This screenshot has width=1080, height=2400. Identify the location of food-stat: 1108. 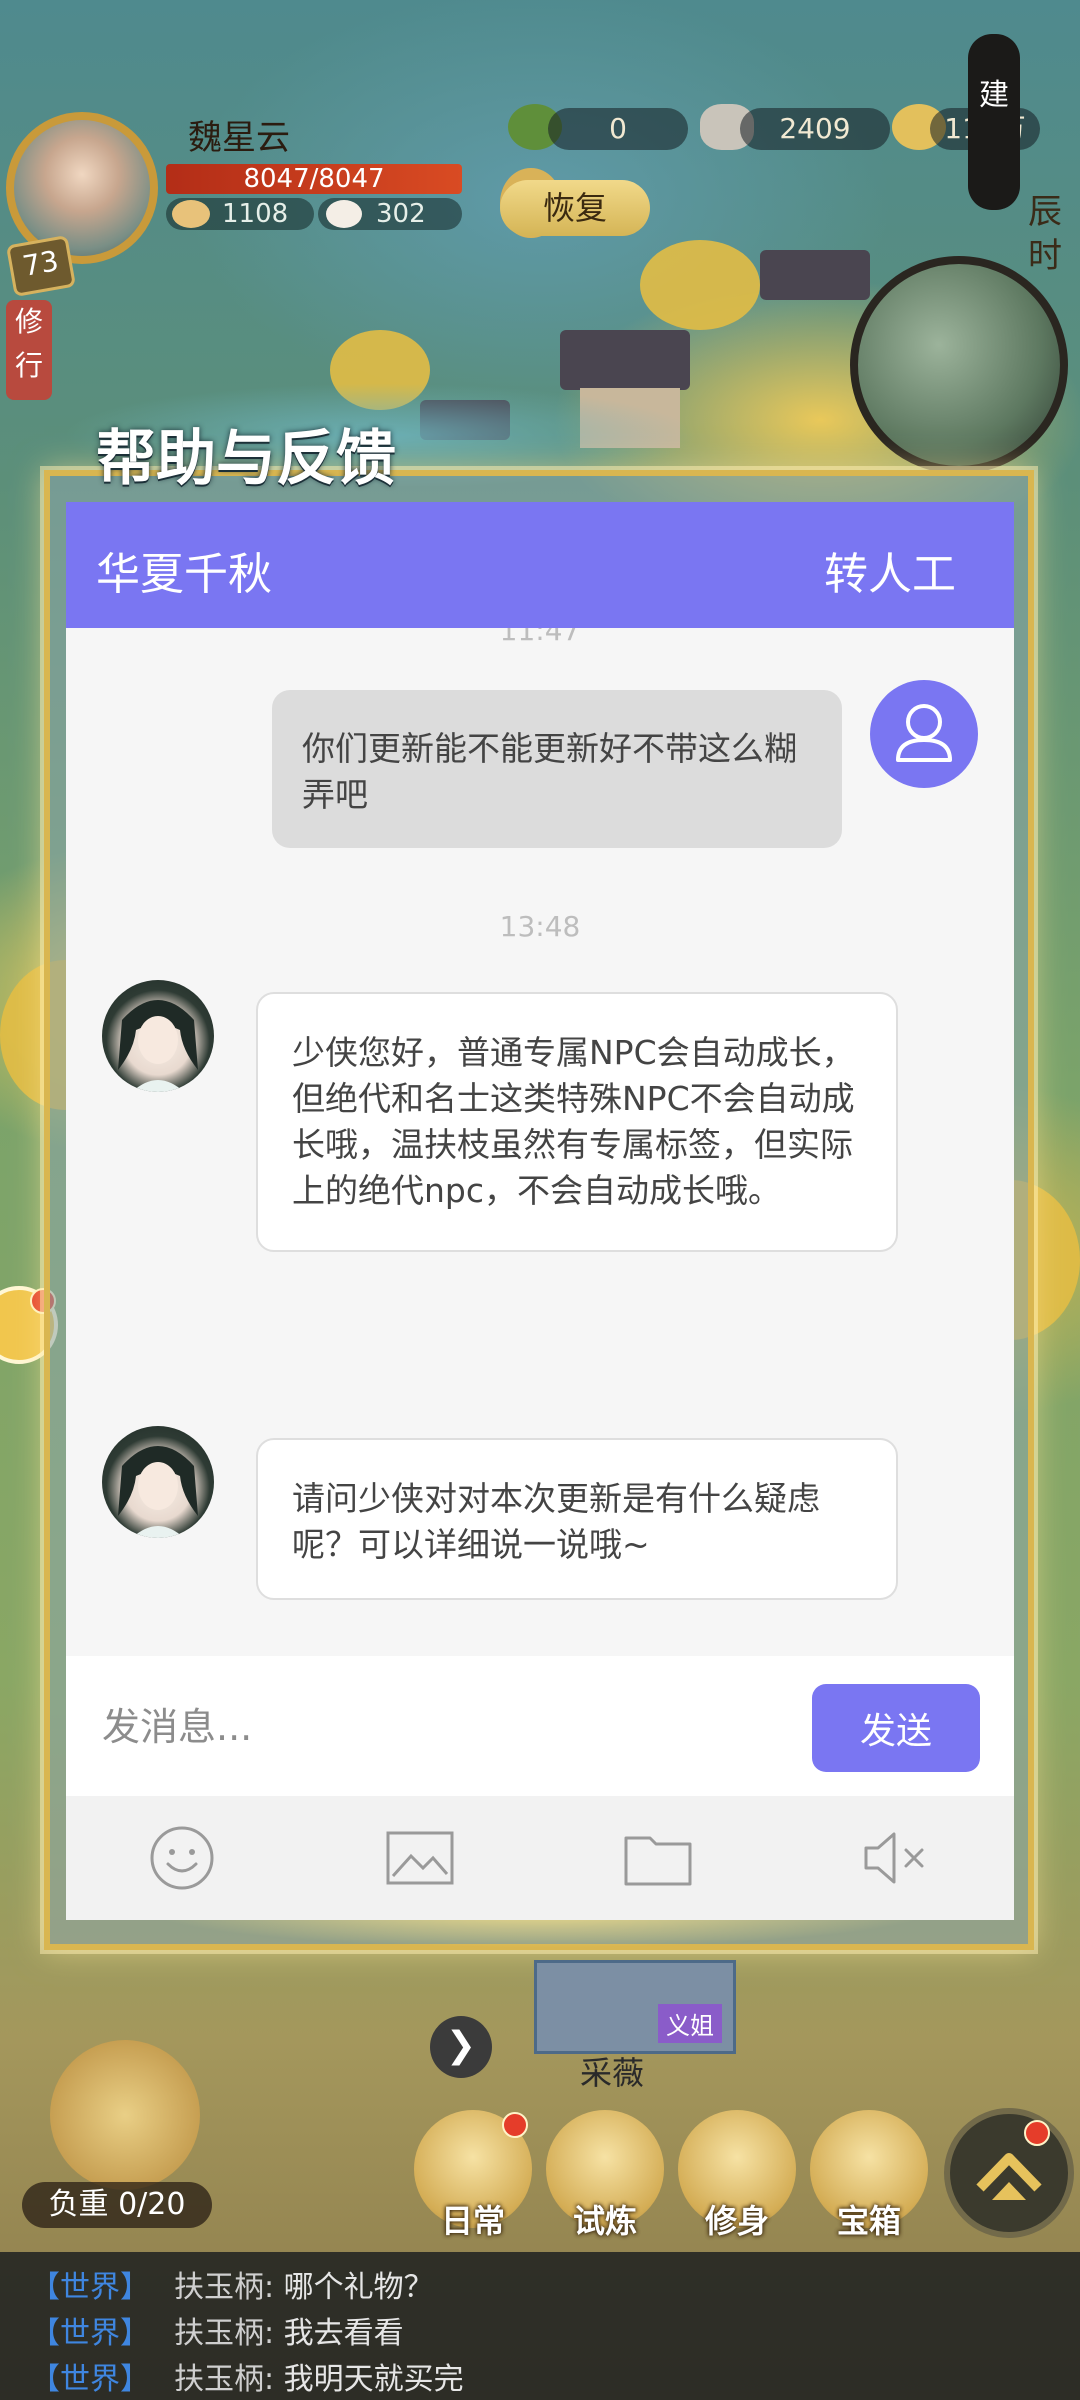
(240, 214).